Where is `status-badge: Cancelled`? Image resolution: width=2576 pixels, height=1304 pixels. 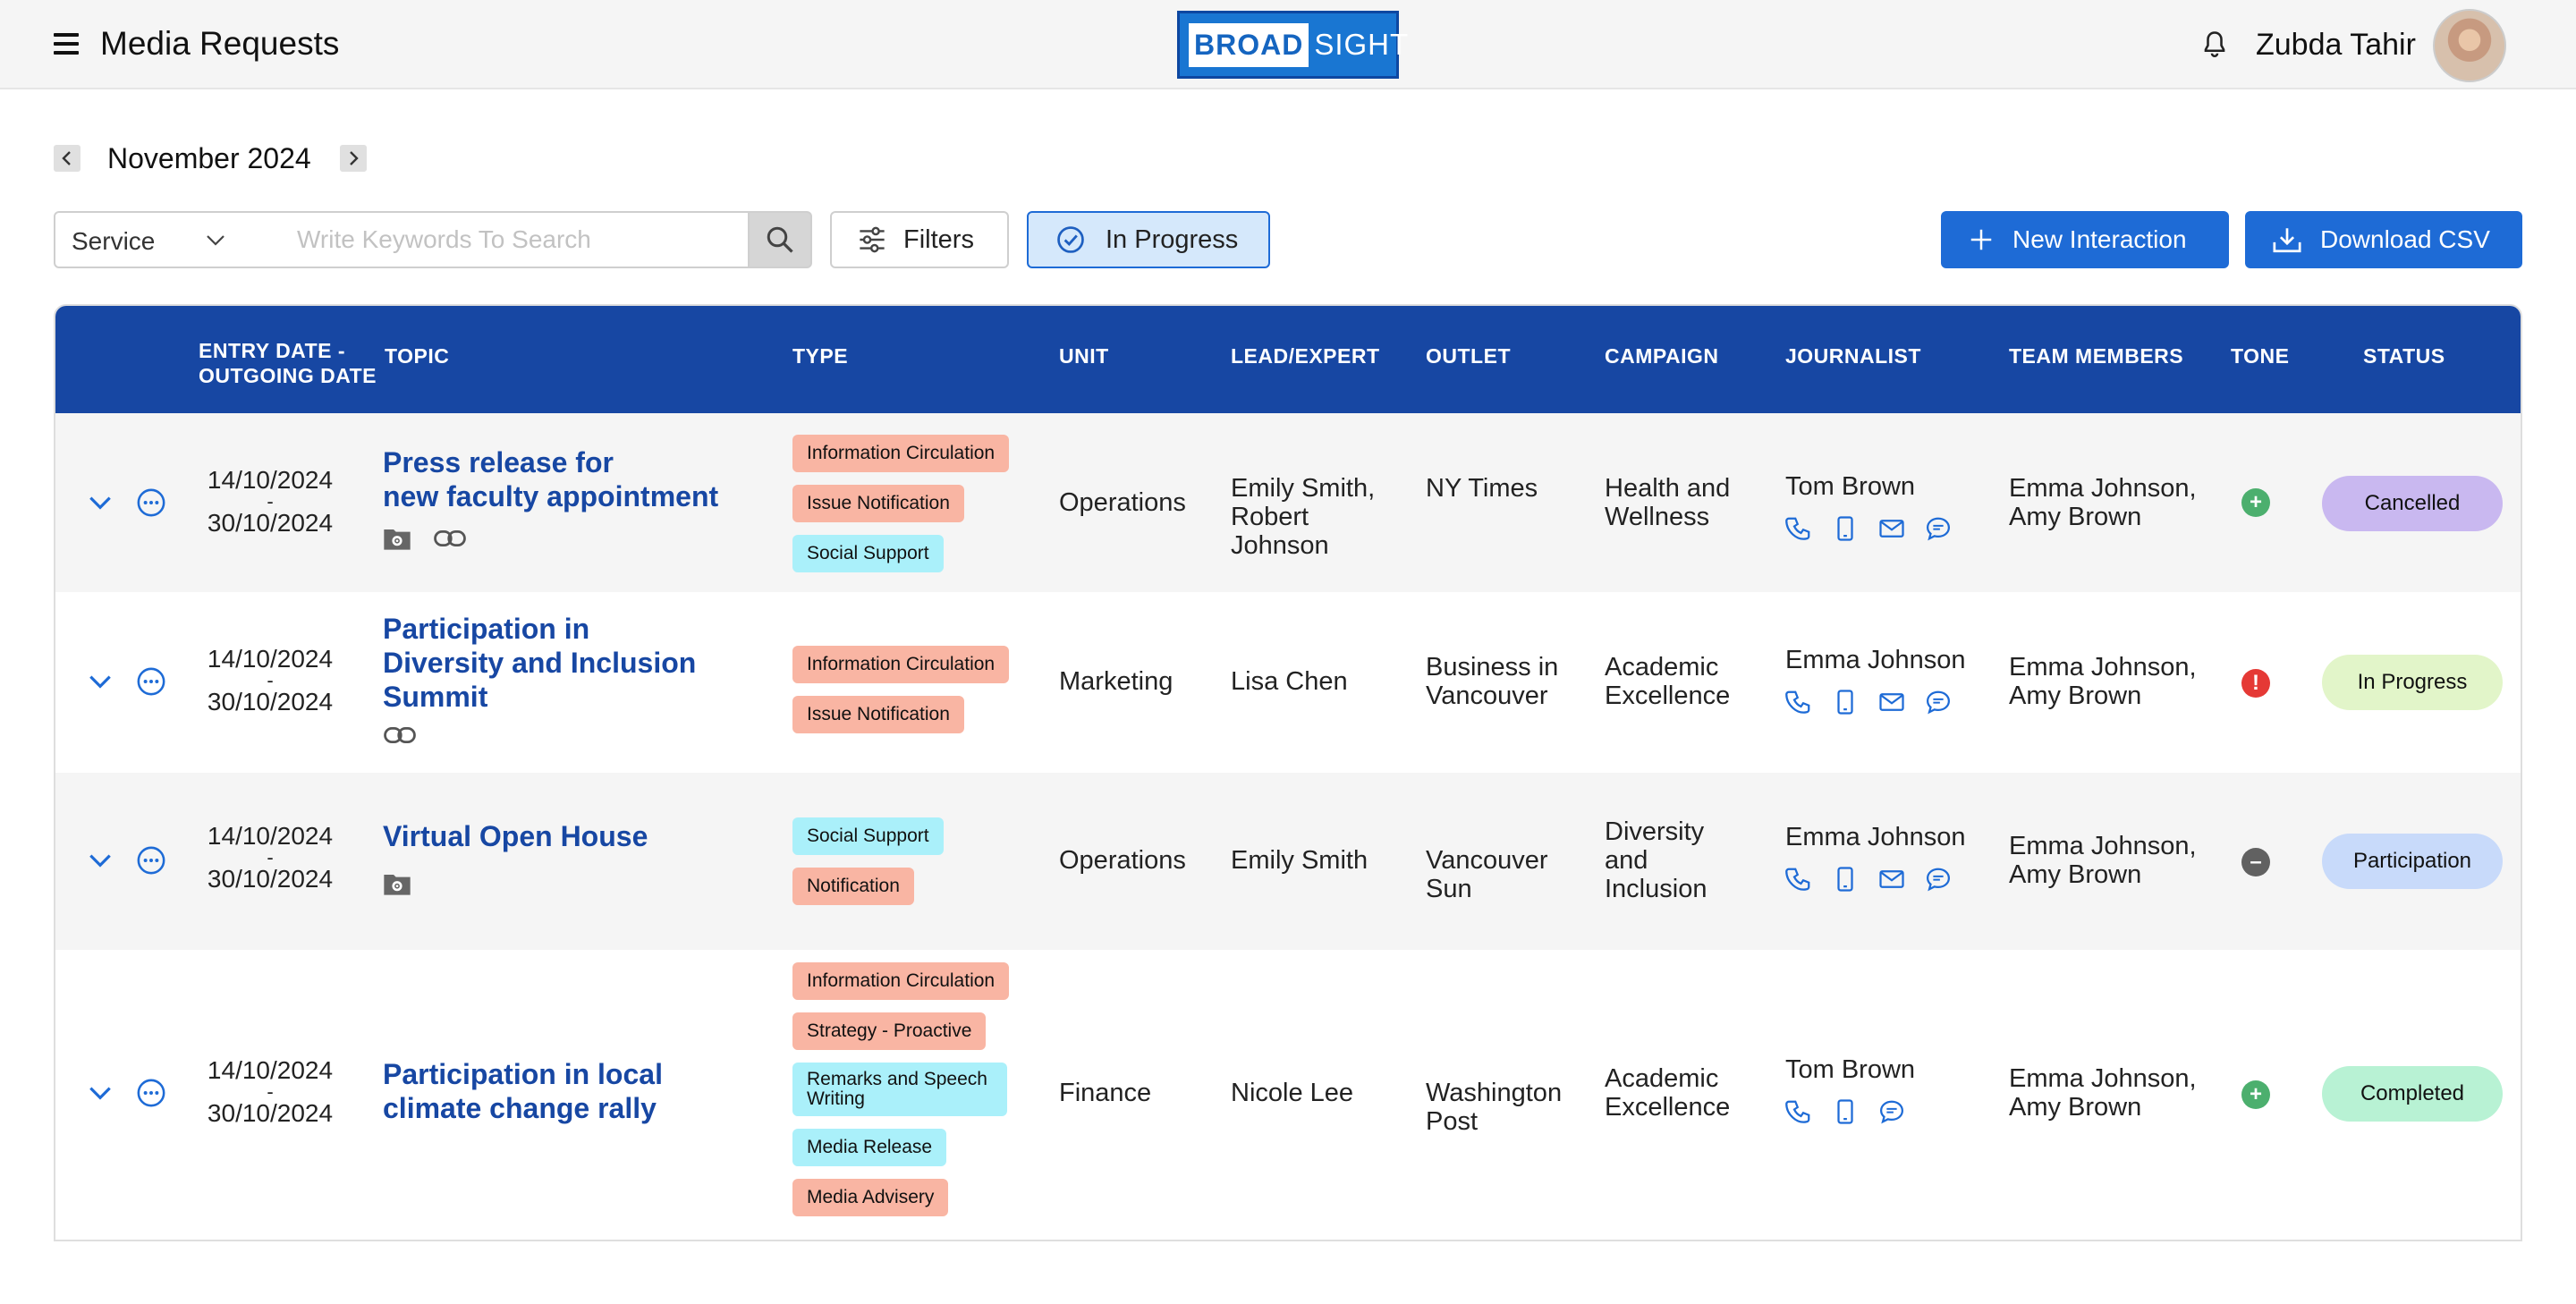 status-badge: Cancelled is located at coordinates (2412, 504).